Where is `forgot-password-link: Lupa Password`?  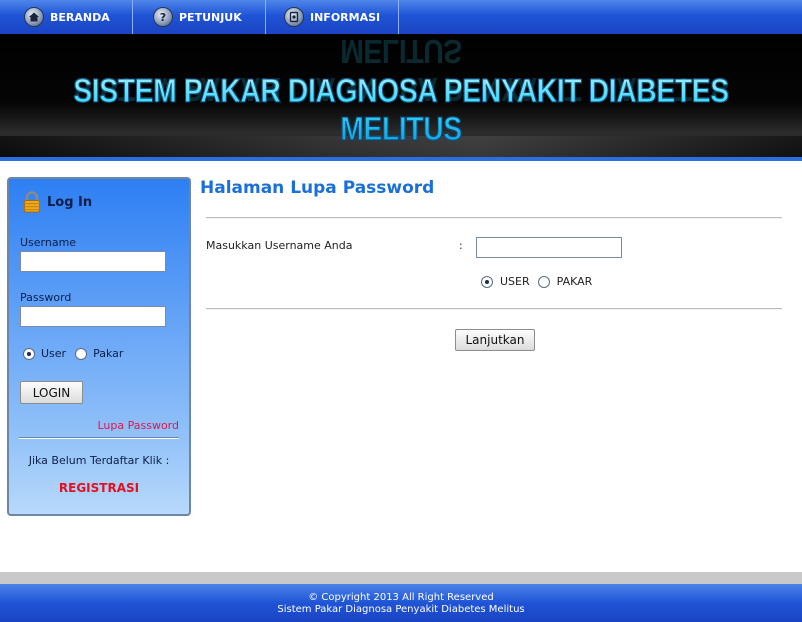 forgot-password-link: Lupa Password is located at coordinates (138, 425).